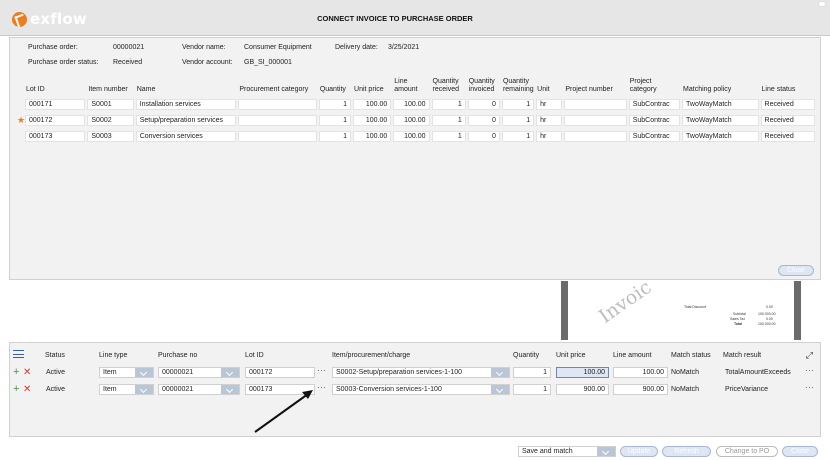  What do you see at coordinates (686, 451) in the screenshot?
I see `refresh-button: Refresh` at bounding box center [686, 451].